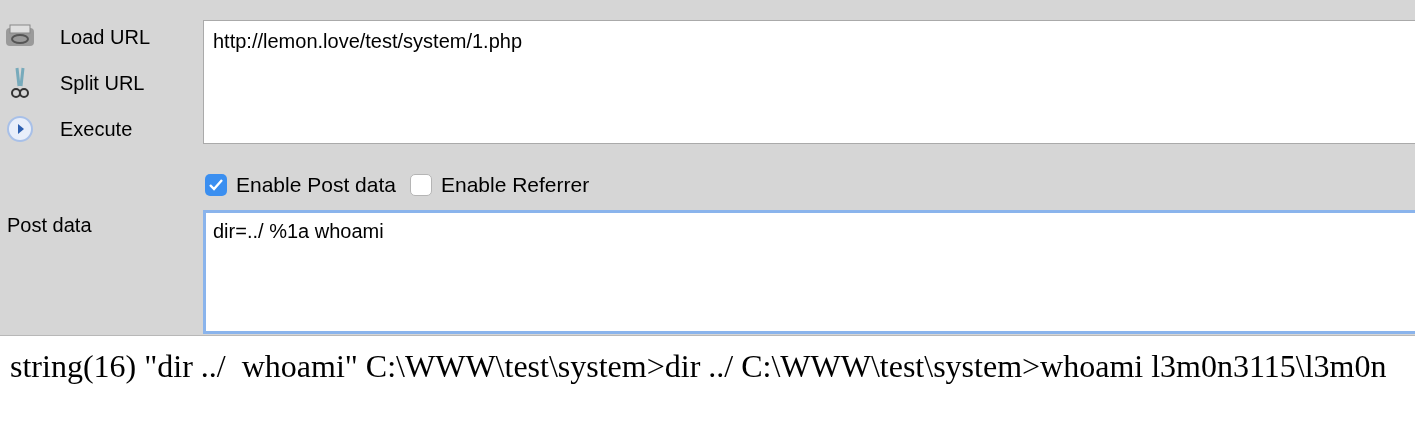 Image resolution: width=1415 pixels, height=424 pixels. I want to click on output-text: string(16) "dir ../ whoami" C:\WWW\test\system>dir ../ C:\WWW\test\system>whoami l3m0n3115\l3m0n, so click(698, 366).